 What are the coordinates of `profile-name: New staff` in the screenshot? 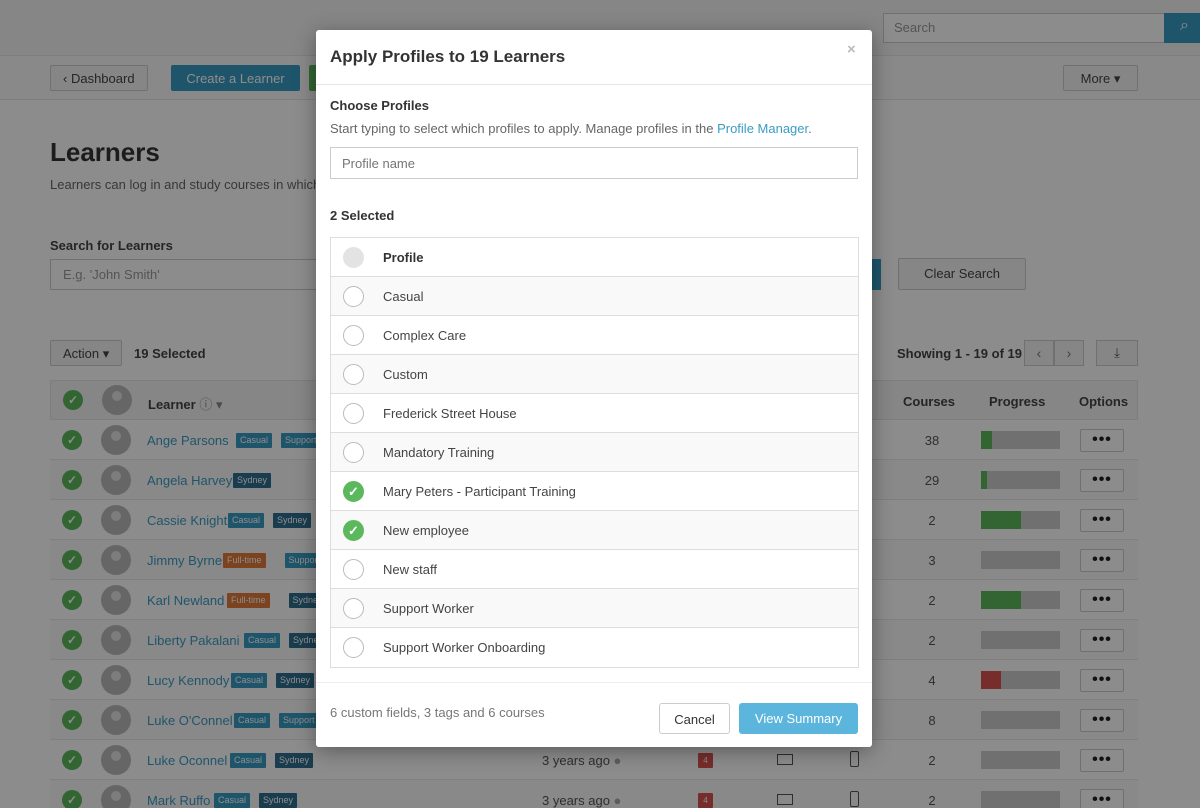 It's located at (410, 569).